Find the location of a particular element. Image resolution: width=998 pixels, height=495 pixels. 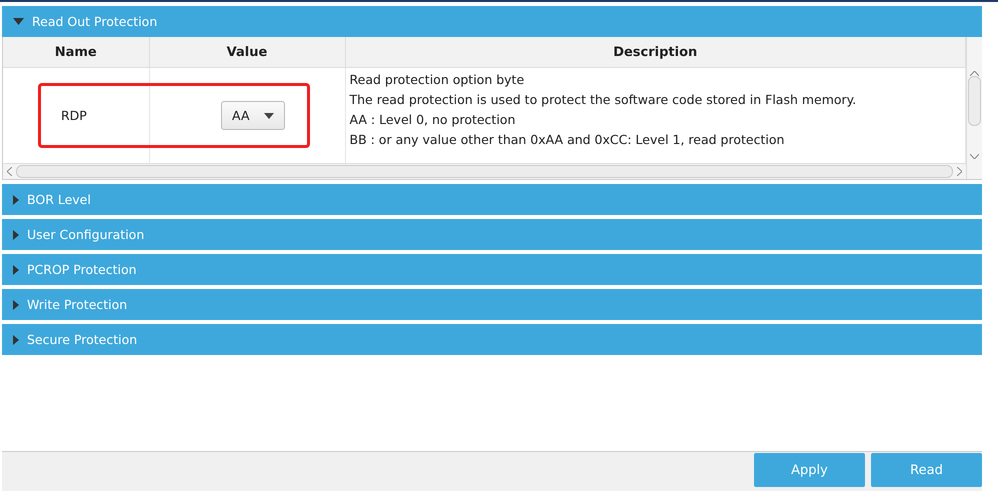

chevron-up-icon is located at coordinates (974, 73).